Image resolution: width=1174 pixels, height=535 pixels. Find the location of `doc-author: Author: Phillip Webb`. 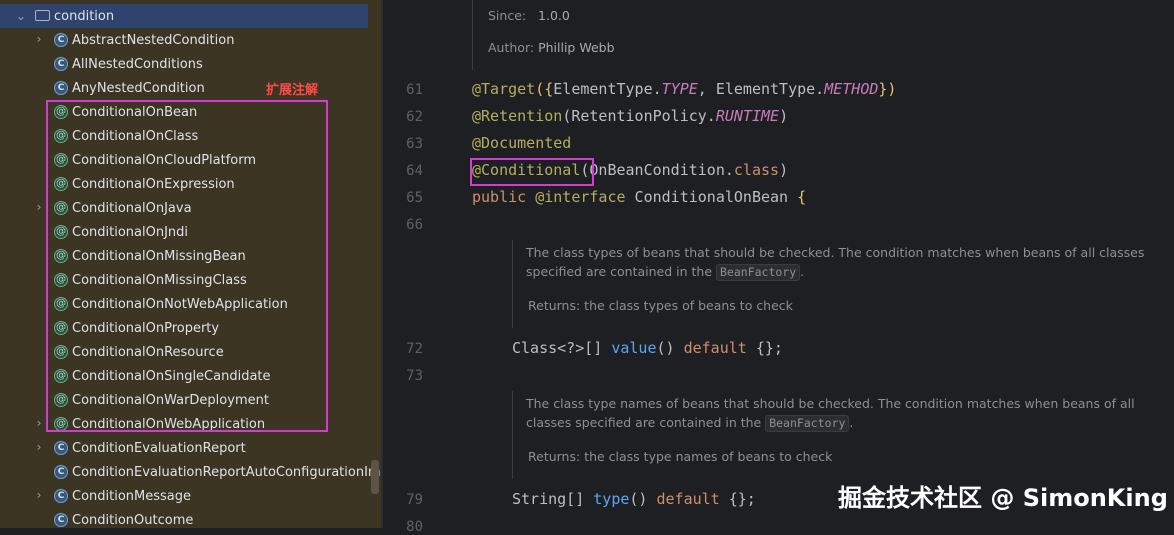

doc-author: Author: Phillip Webb is located at coordinates (551, 47).